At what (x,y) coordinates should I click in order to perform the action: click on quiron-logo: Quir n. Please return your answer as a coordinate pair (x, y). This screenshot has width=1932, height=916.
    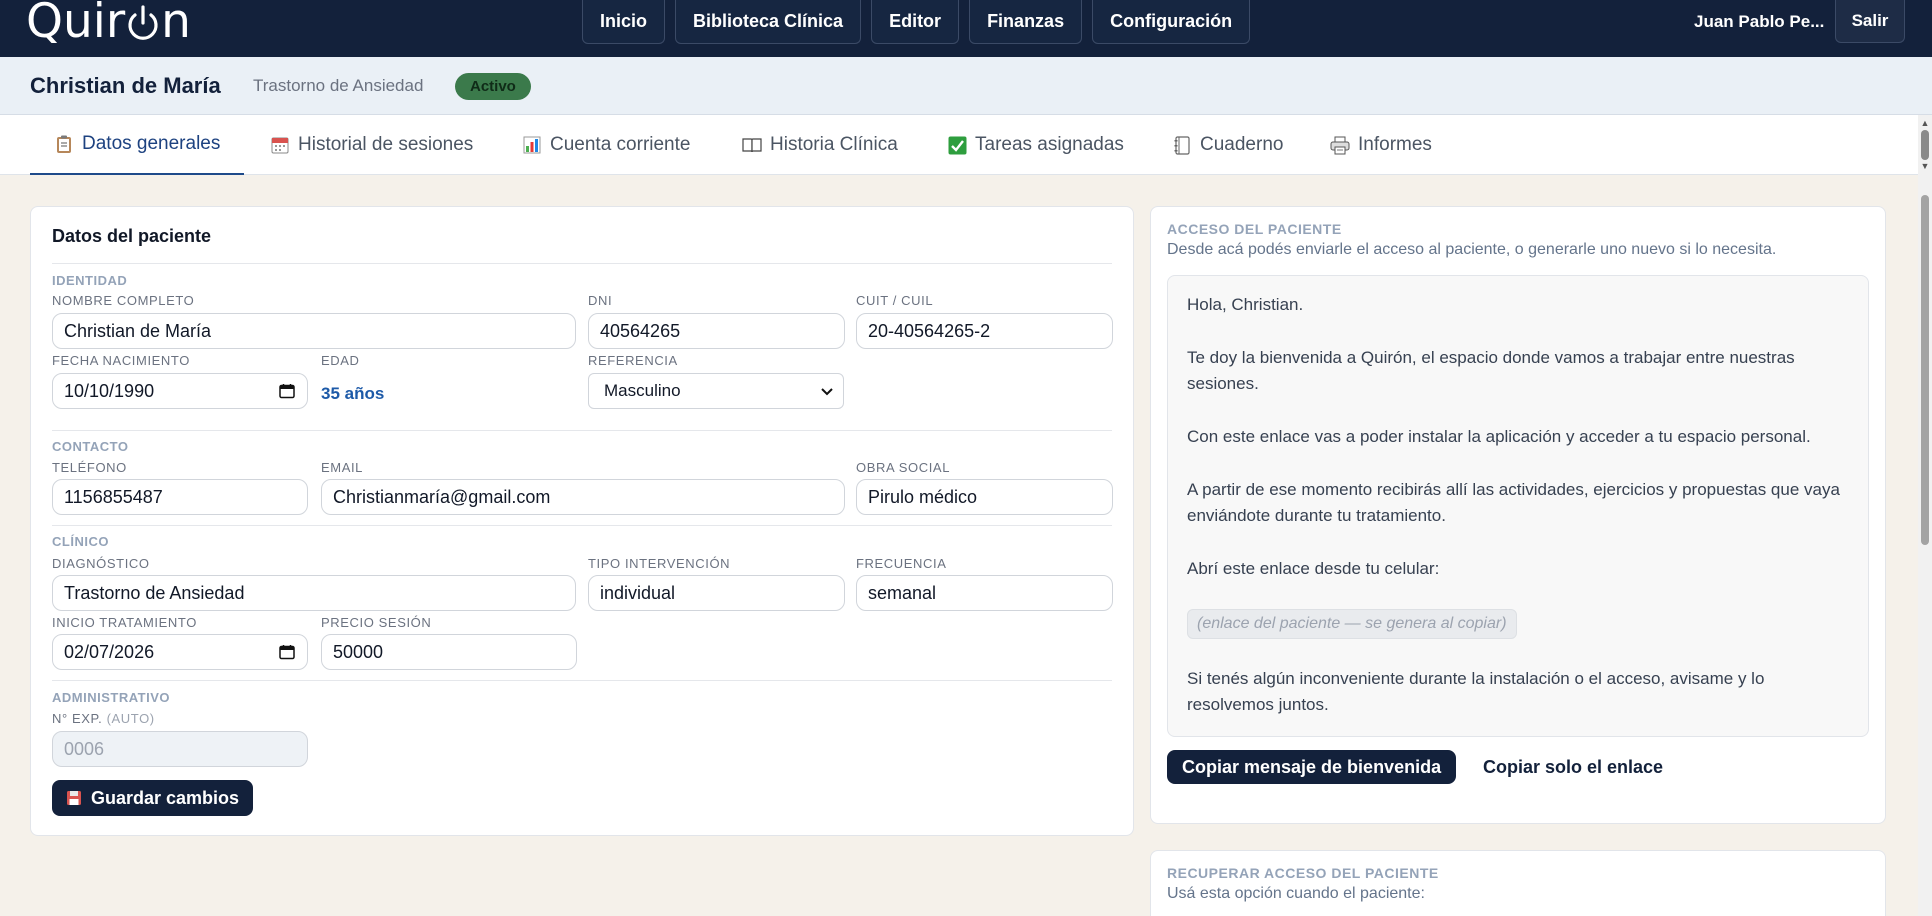
    Looking at the image, I should click on (108, 24).